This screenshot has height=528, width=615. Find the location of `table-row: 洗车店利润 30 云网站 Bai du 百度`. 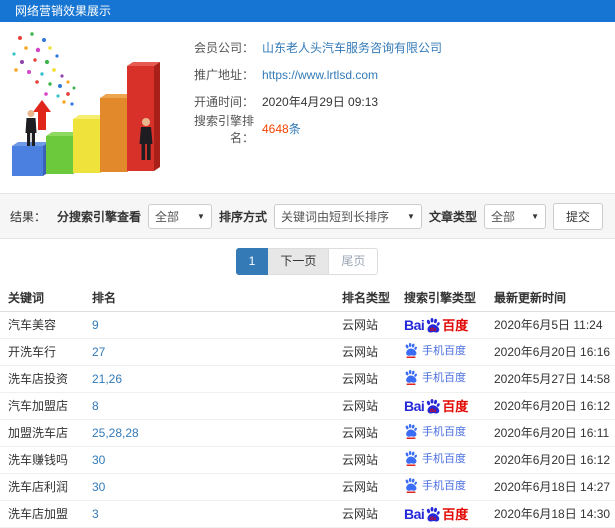

table-row: 洗车店利润 30 云网站 Bai du 百度 is located at coordinates (307, 487).